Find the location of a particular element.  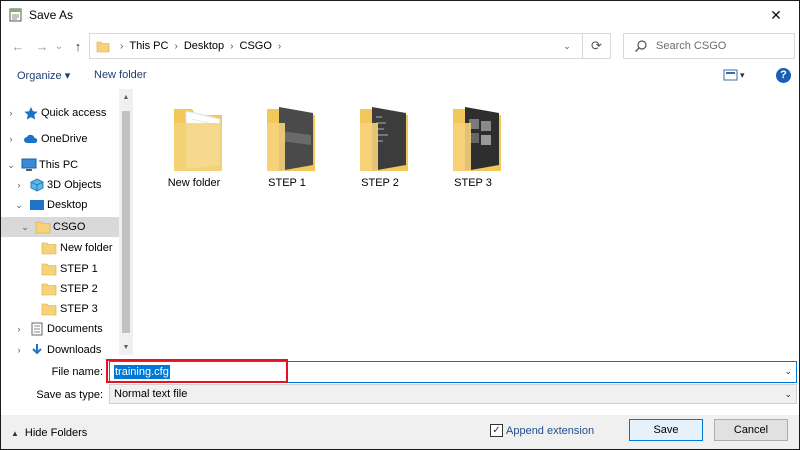

save-as-type-row: Save as type: Normal text file ⌄ is located at coordinates (400, 395).